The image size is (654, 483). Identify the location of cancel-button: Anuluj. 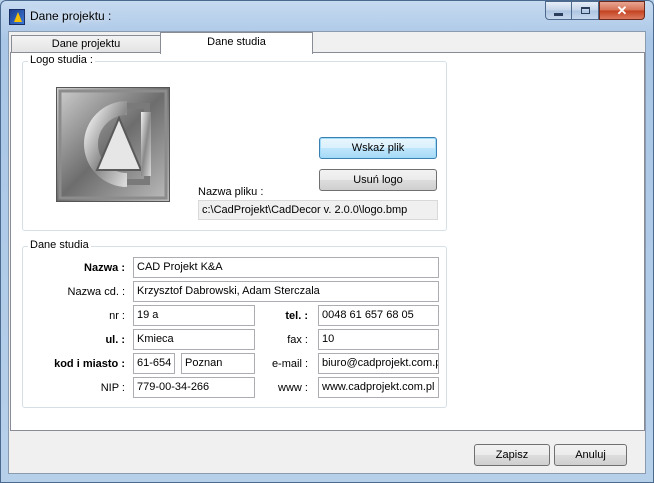
(590, 455).